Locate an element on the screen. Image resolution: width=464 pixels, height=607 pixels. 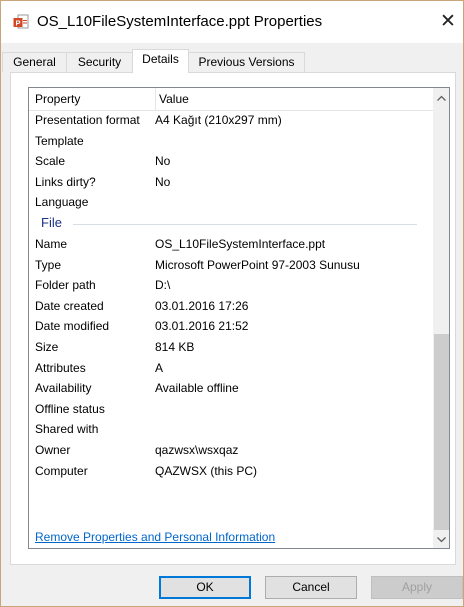
property-row-language: Language is located at coordinates (231, 202).